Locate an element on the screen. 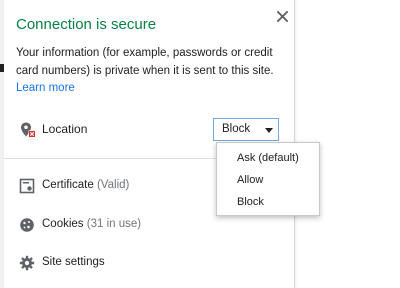 The image size is (400, 288). location-select-value: Block is located at coordinates (236, 129).